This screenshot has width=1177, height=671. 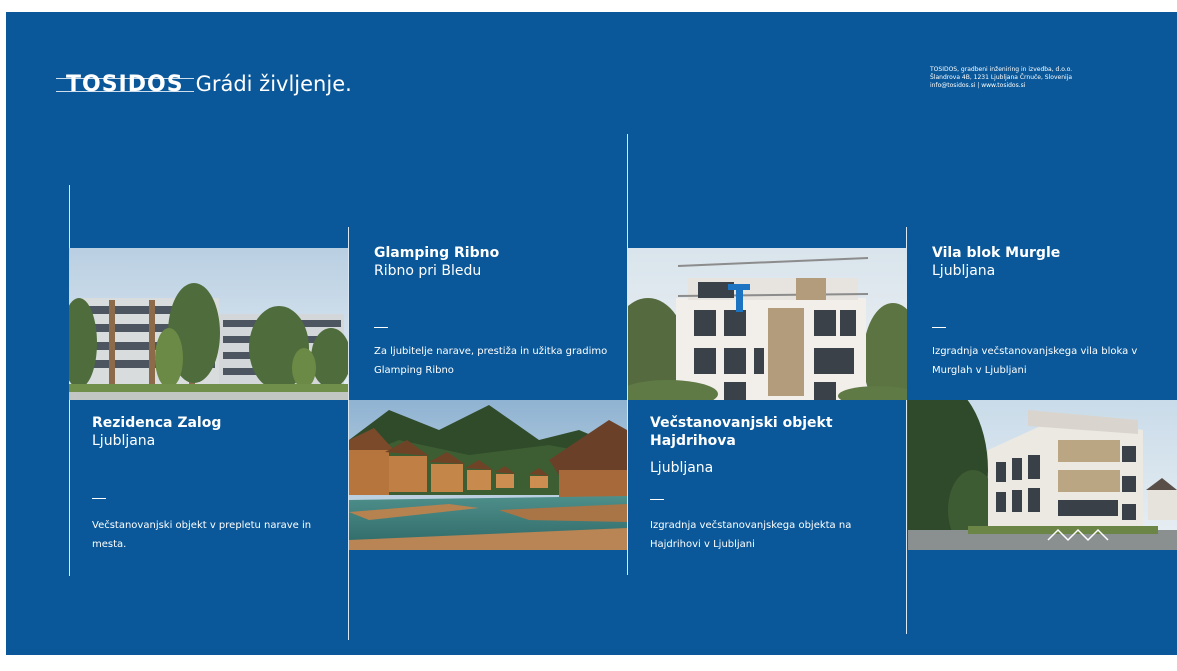 I want to click on tosidos-logo: TOSIDOS, so click(x=125, y=84).